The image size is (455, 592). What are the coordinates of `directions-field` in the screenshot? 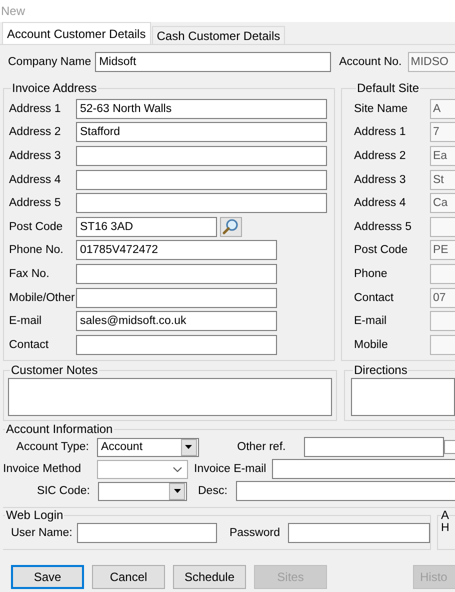 It's located at (403, 397).